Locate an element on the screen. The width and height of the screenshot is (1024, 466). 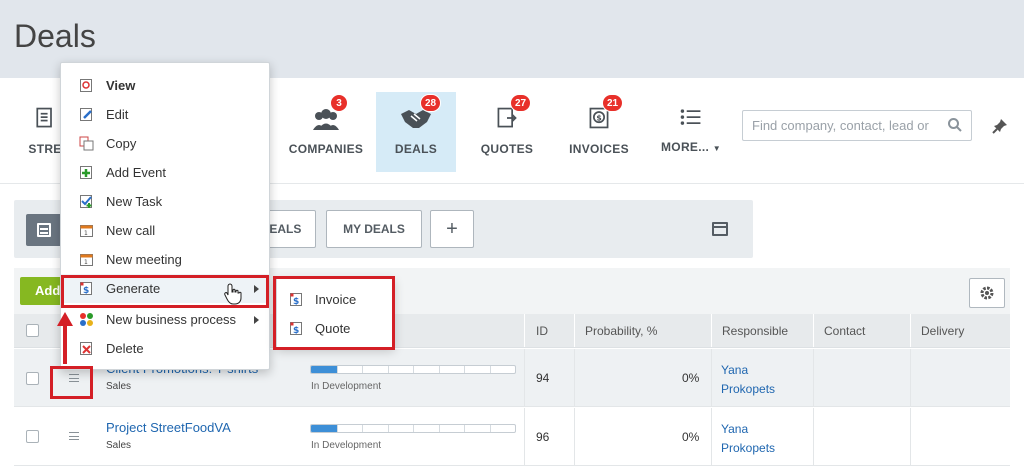
search-icon is located at coordinates (955, 125).